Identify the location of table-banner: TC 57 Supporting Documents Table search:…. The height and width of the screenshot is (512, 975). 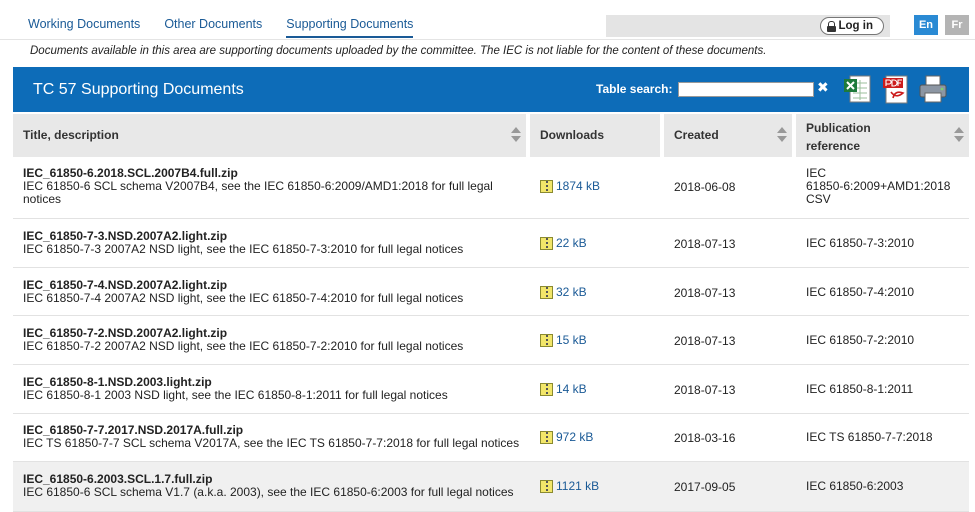
(491, 89).